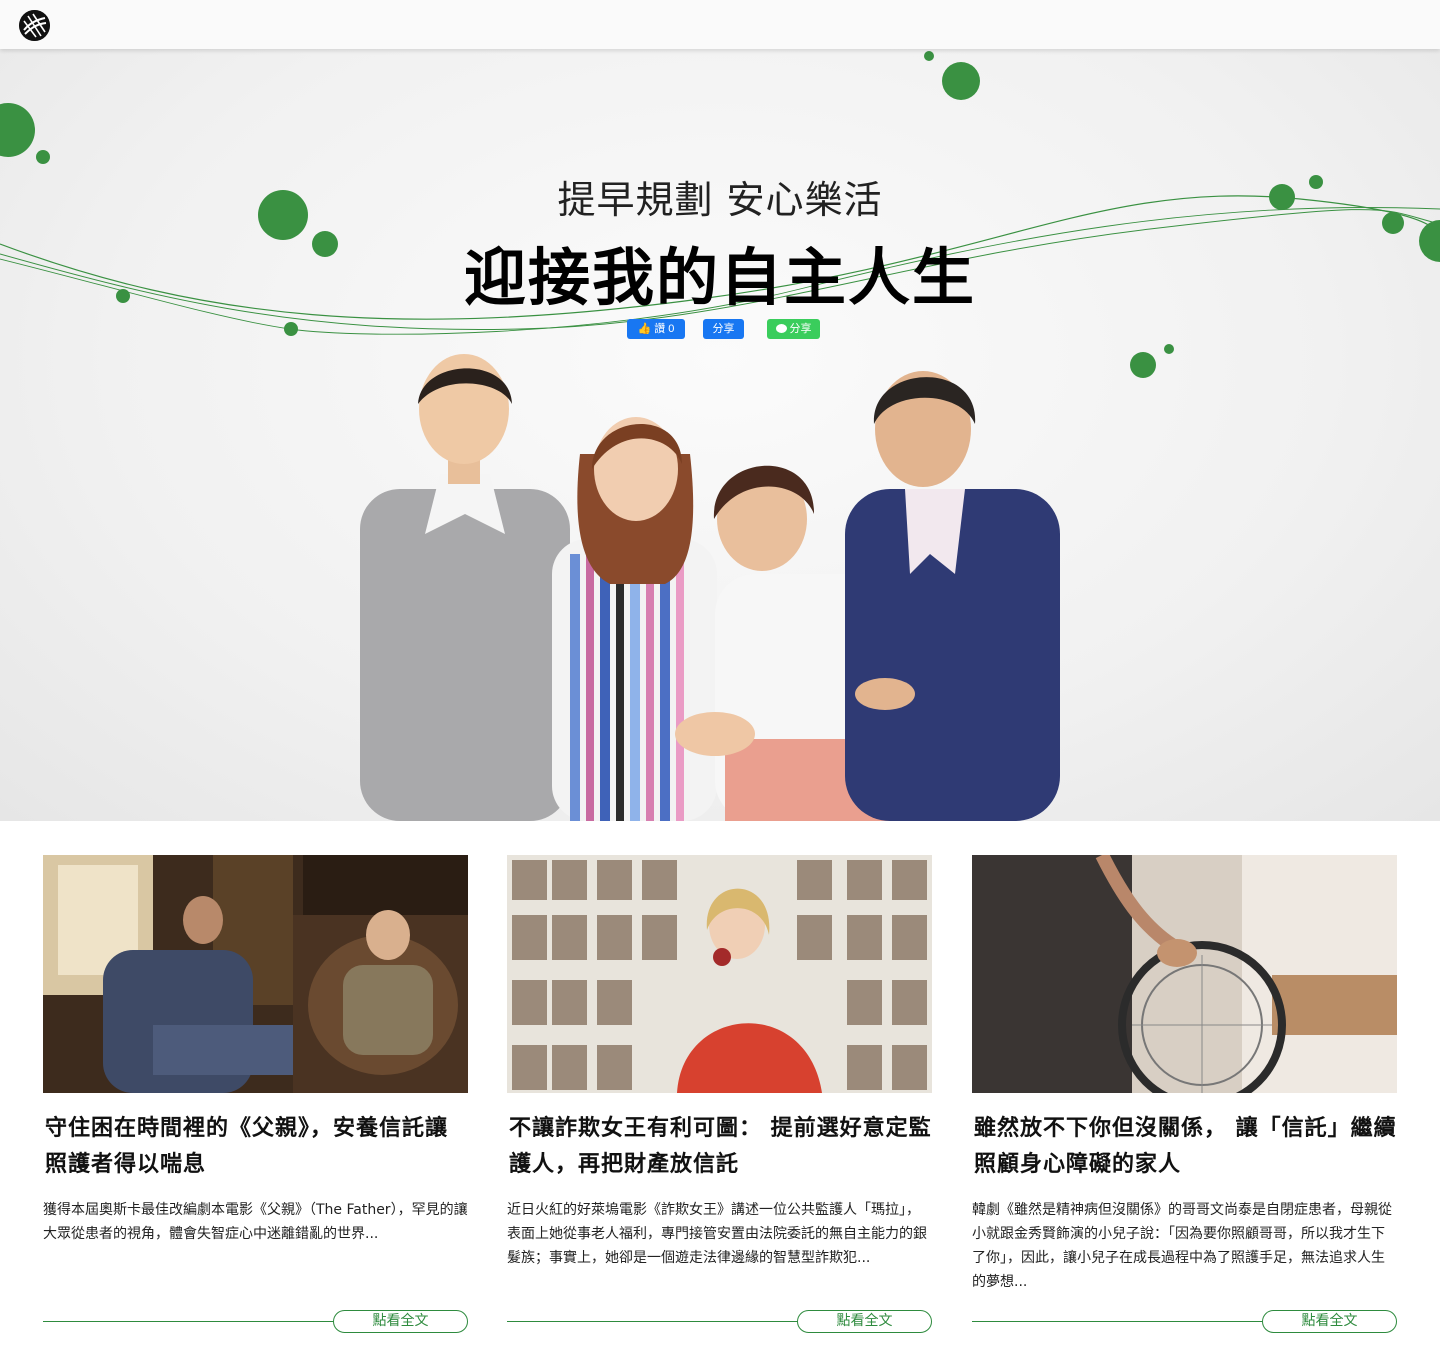 This screenshot has width=1440, height=1357. I want to click on facebook-like-button: 👍 讚 0, so click(656, 329).